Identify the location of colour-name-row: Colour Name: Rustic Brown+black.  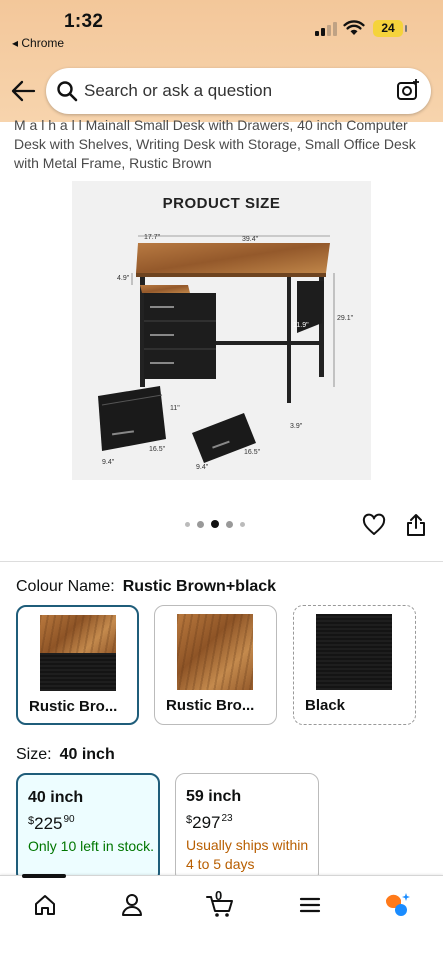
(146, 587).